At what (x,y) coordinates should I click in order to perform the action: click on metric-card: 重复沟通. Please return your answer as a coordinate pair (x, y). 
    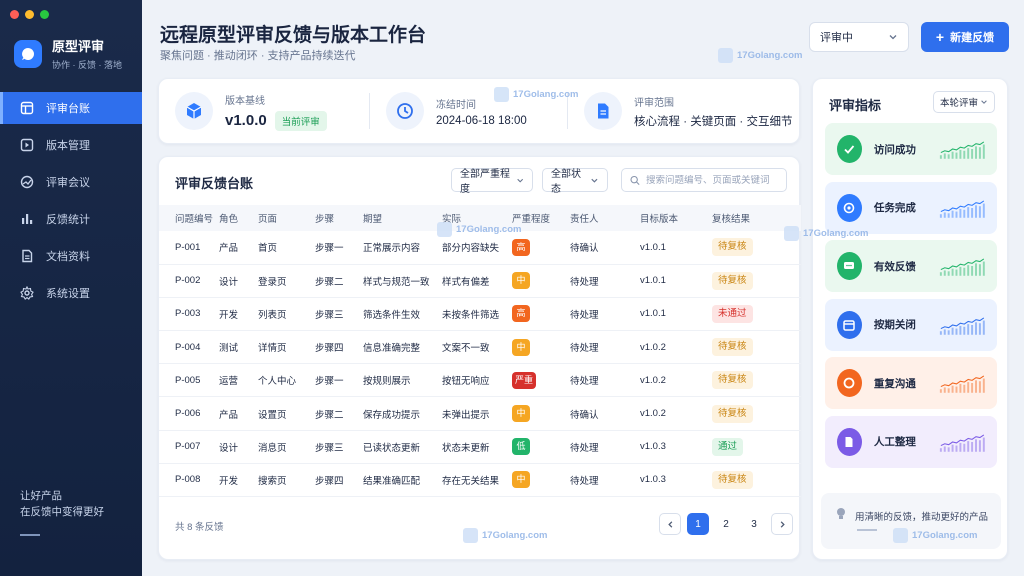
    Looking at the image, I should click on (911, 383).